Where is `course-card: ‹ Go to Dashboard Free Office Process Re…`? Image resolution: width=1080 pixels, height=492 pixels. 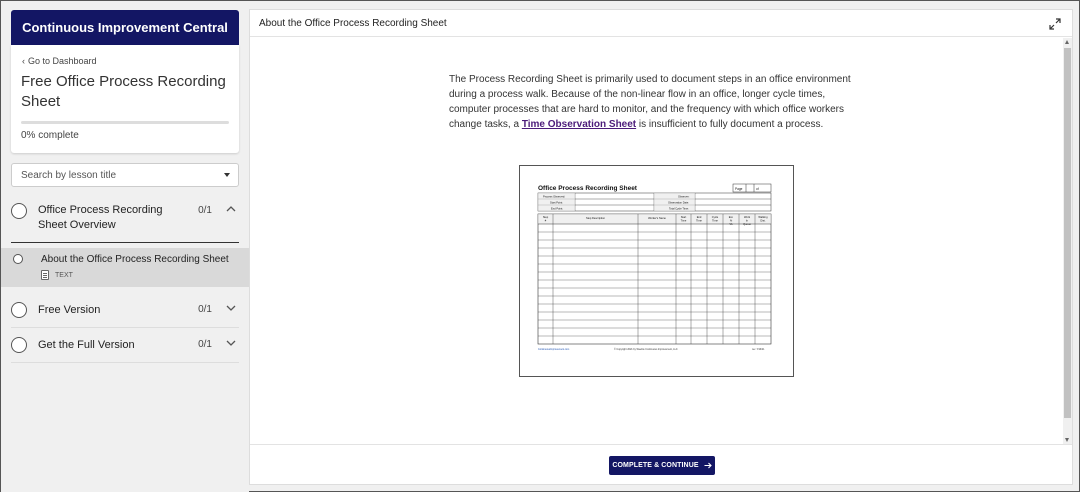
course-card: ‹ Go to Dashboard Free Office Process Re… is located at coordinates (125, 99).